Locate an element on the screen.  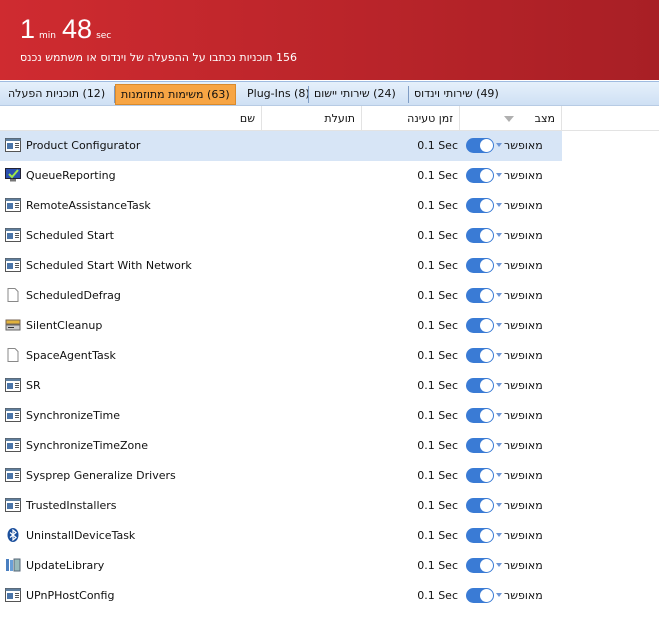
tab-plugins: Plug-Ins (8) is located at coordinates (278, 94).